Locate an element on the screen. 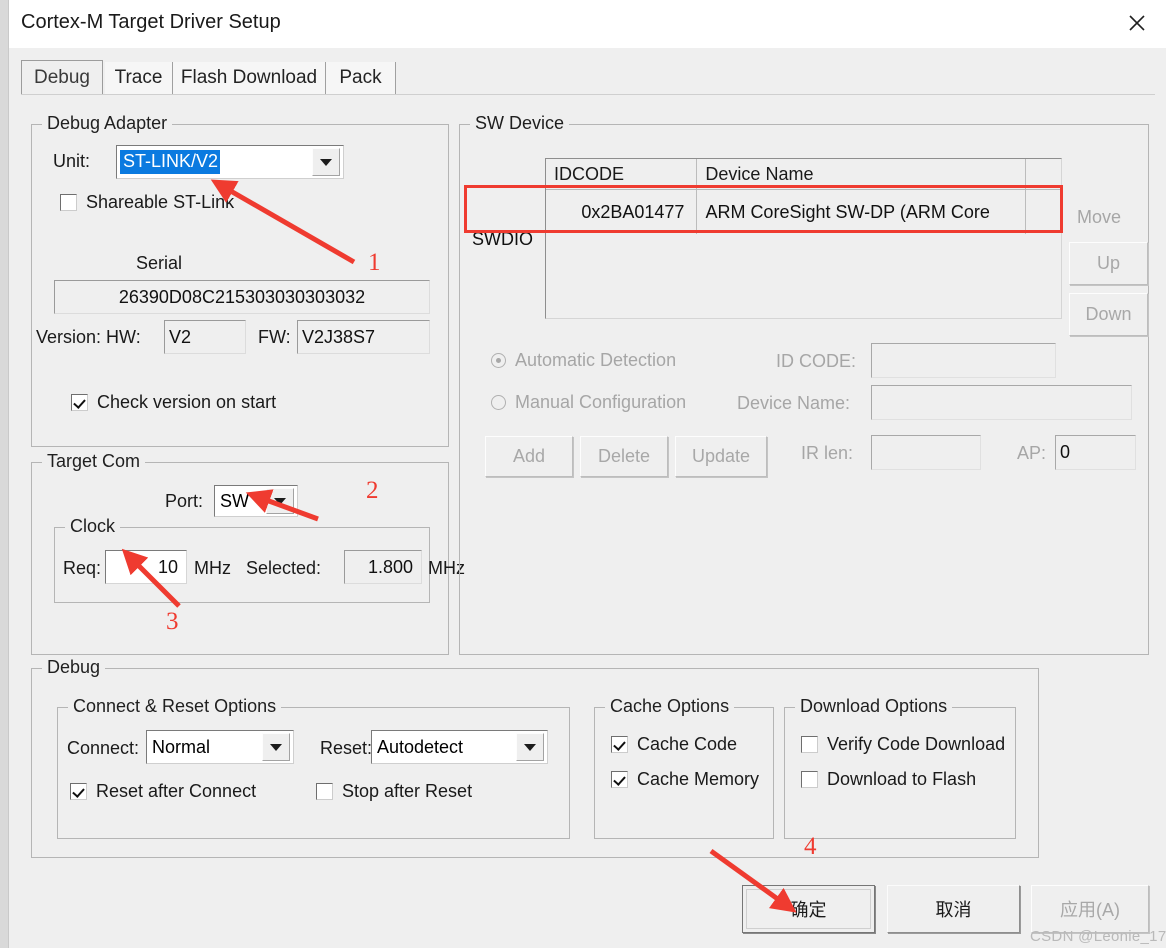 Image resolution: width=1166 pixels, height=948 pixels. clock-req-field: 10 is located at coordinates (146, 567).